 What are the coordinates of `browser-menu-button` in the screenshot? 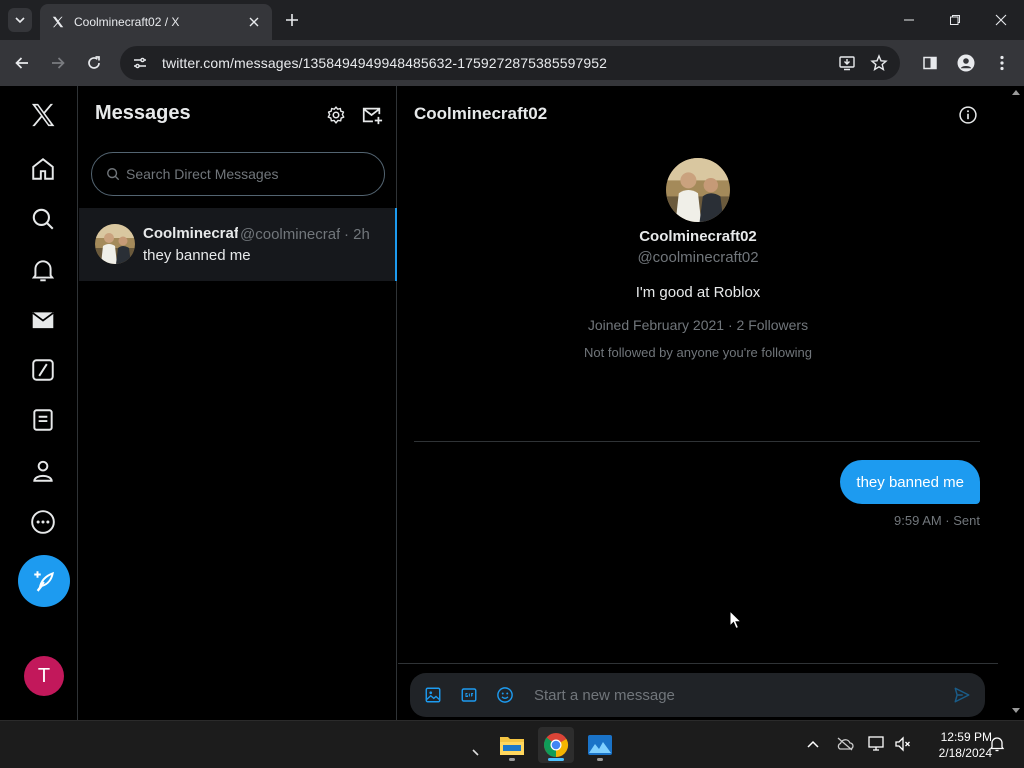 It's located at (1002, 63).